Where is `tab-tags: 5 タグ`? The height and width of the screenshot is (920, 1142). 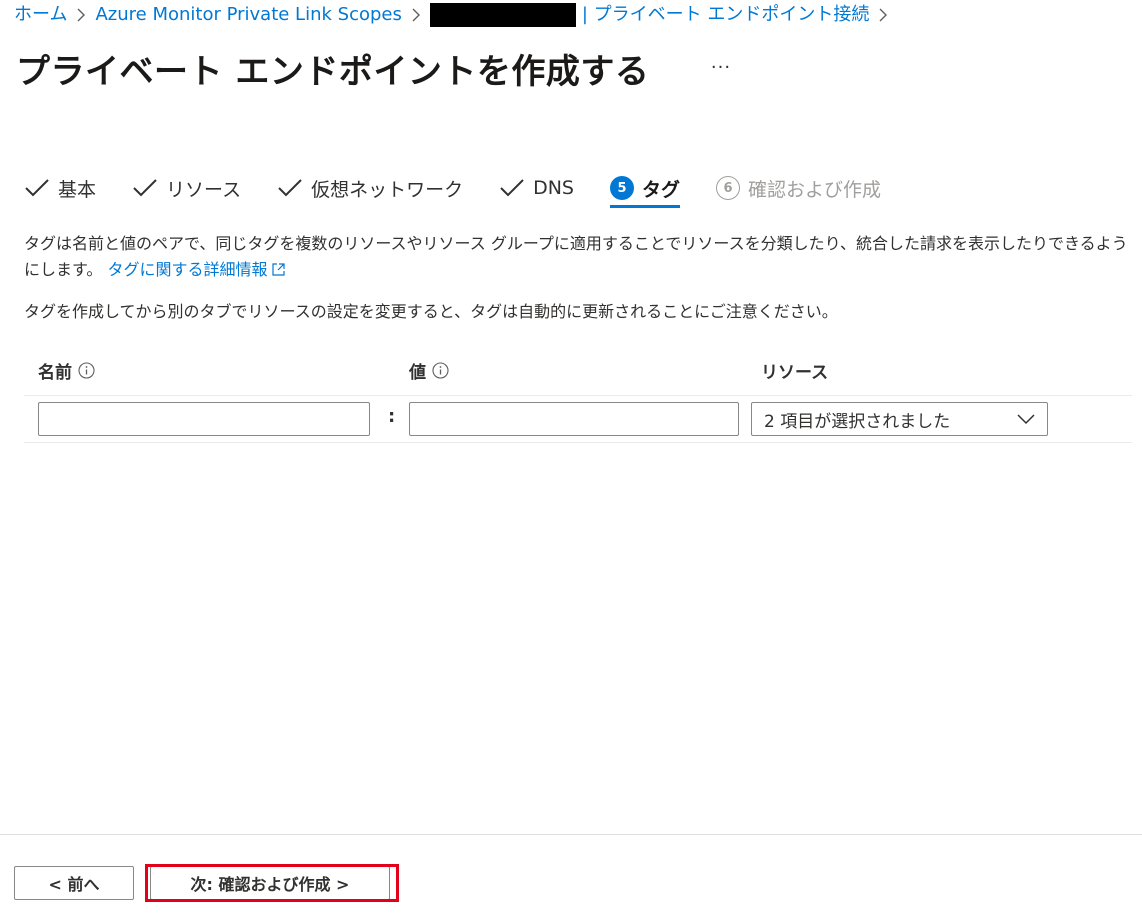
tab-tags: 5 タグ is located at coordinates (645, 188).